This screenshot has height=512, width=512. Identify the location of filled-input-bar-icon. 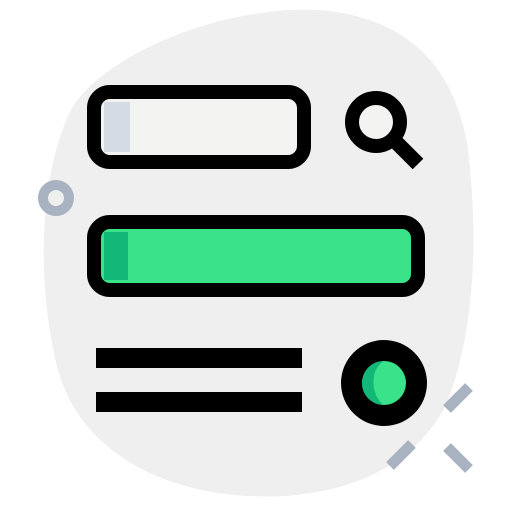
(256, 256).